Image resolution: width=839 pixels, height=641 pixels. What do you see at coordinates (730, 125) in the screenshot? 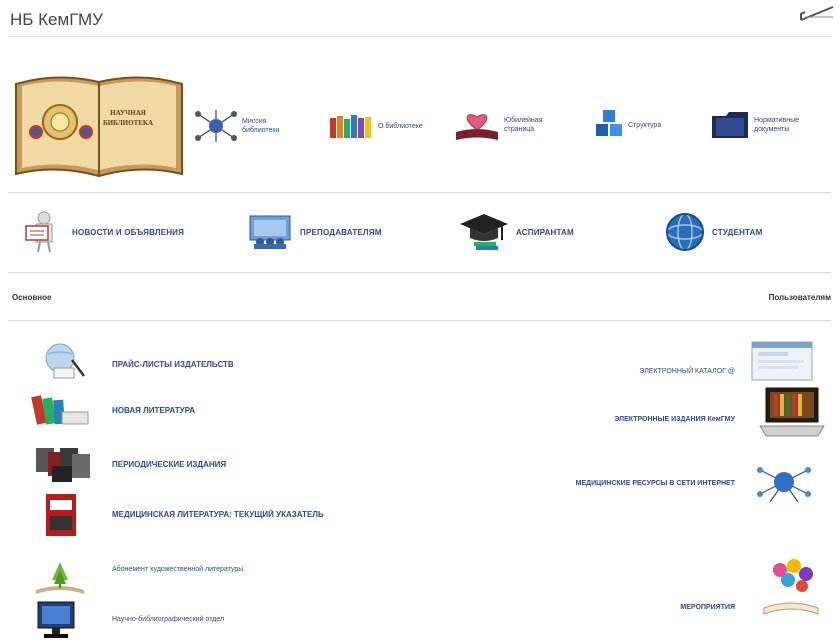
I see `documents-folder-icon` at bounding box center [730, 125].